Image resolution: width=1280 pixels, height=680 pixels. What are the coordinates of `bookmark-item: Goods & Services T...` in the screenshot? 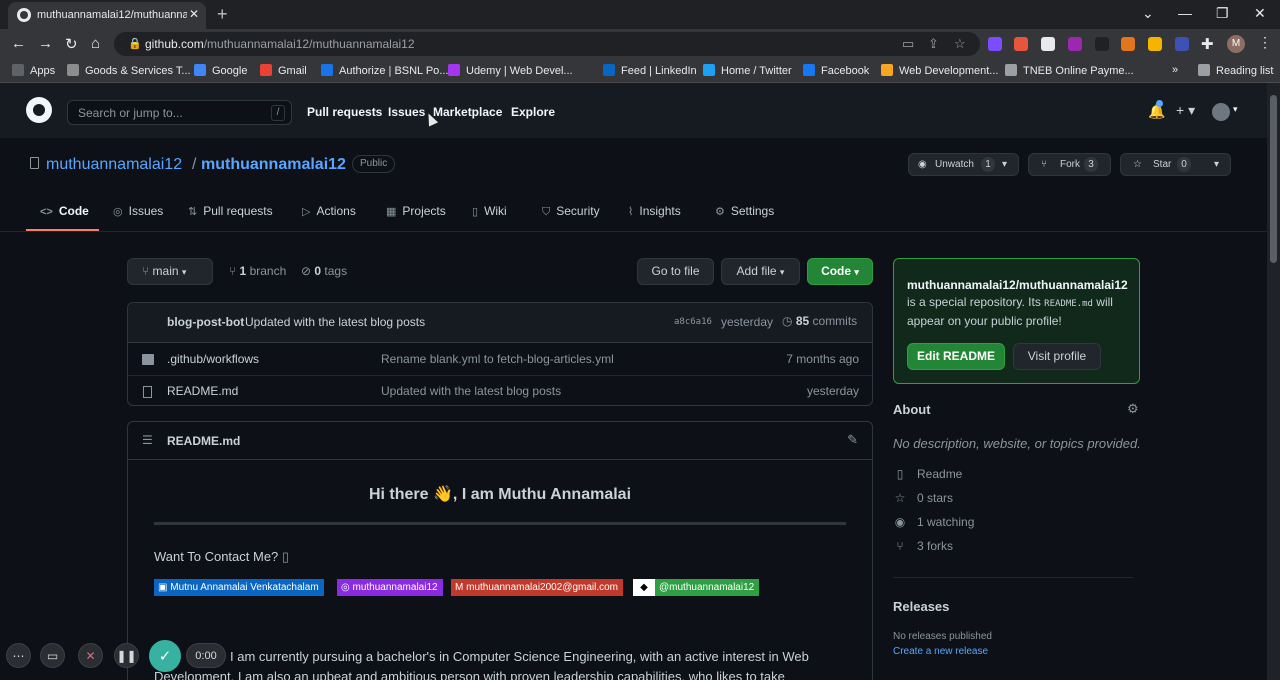 It's located at (129, 70).